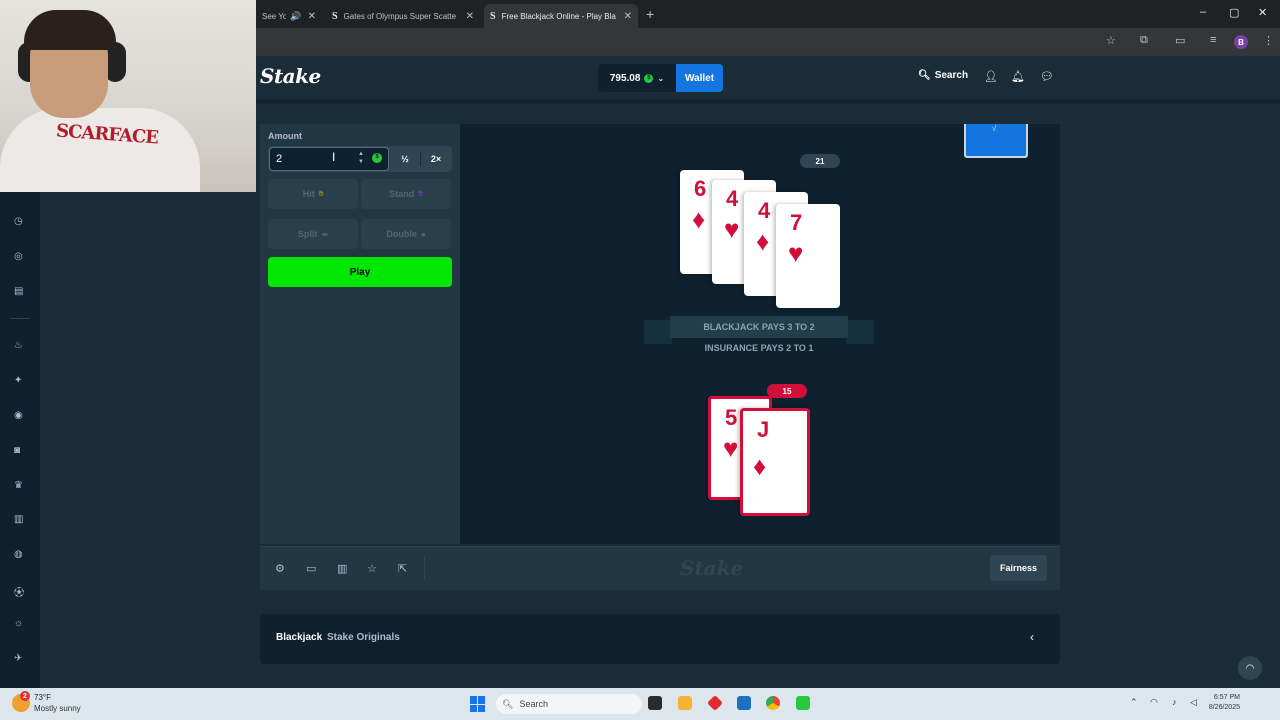  What do you see at coordinates (329, 159) in the screenshot?
I see `bet-amount-input` at bounding box center [329, 159].